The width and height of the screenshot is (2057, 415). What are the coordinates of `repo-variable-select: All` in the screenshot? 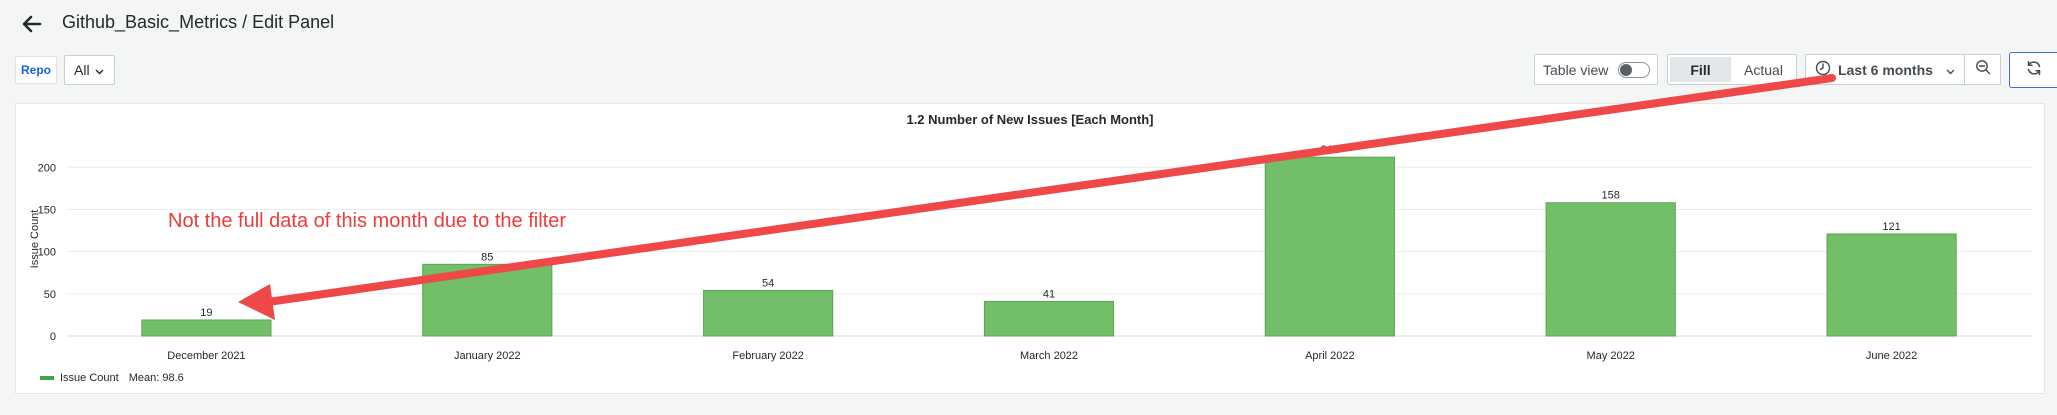 It's located at (89, 70).